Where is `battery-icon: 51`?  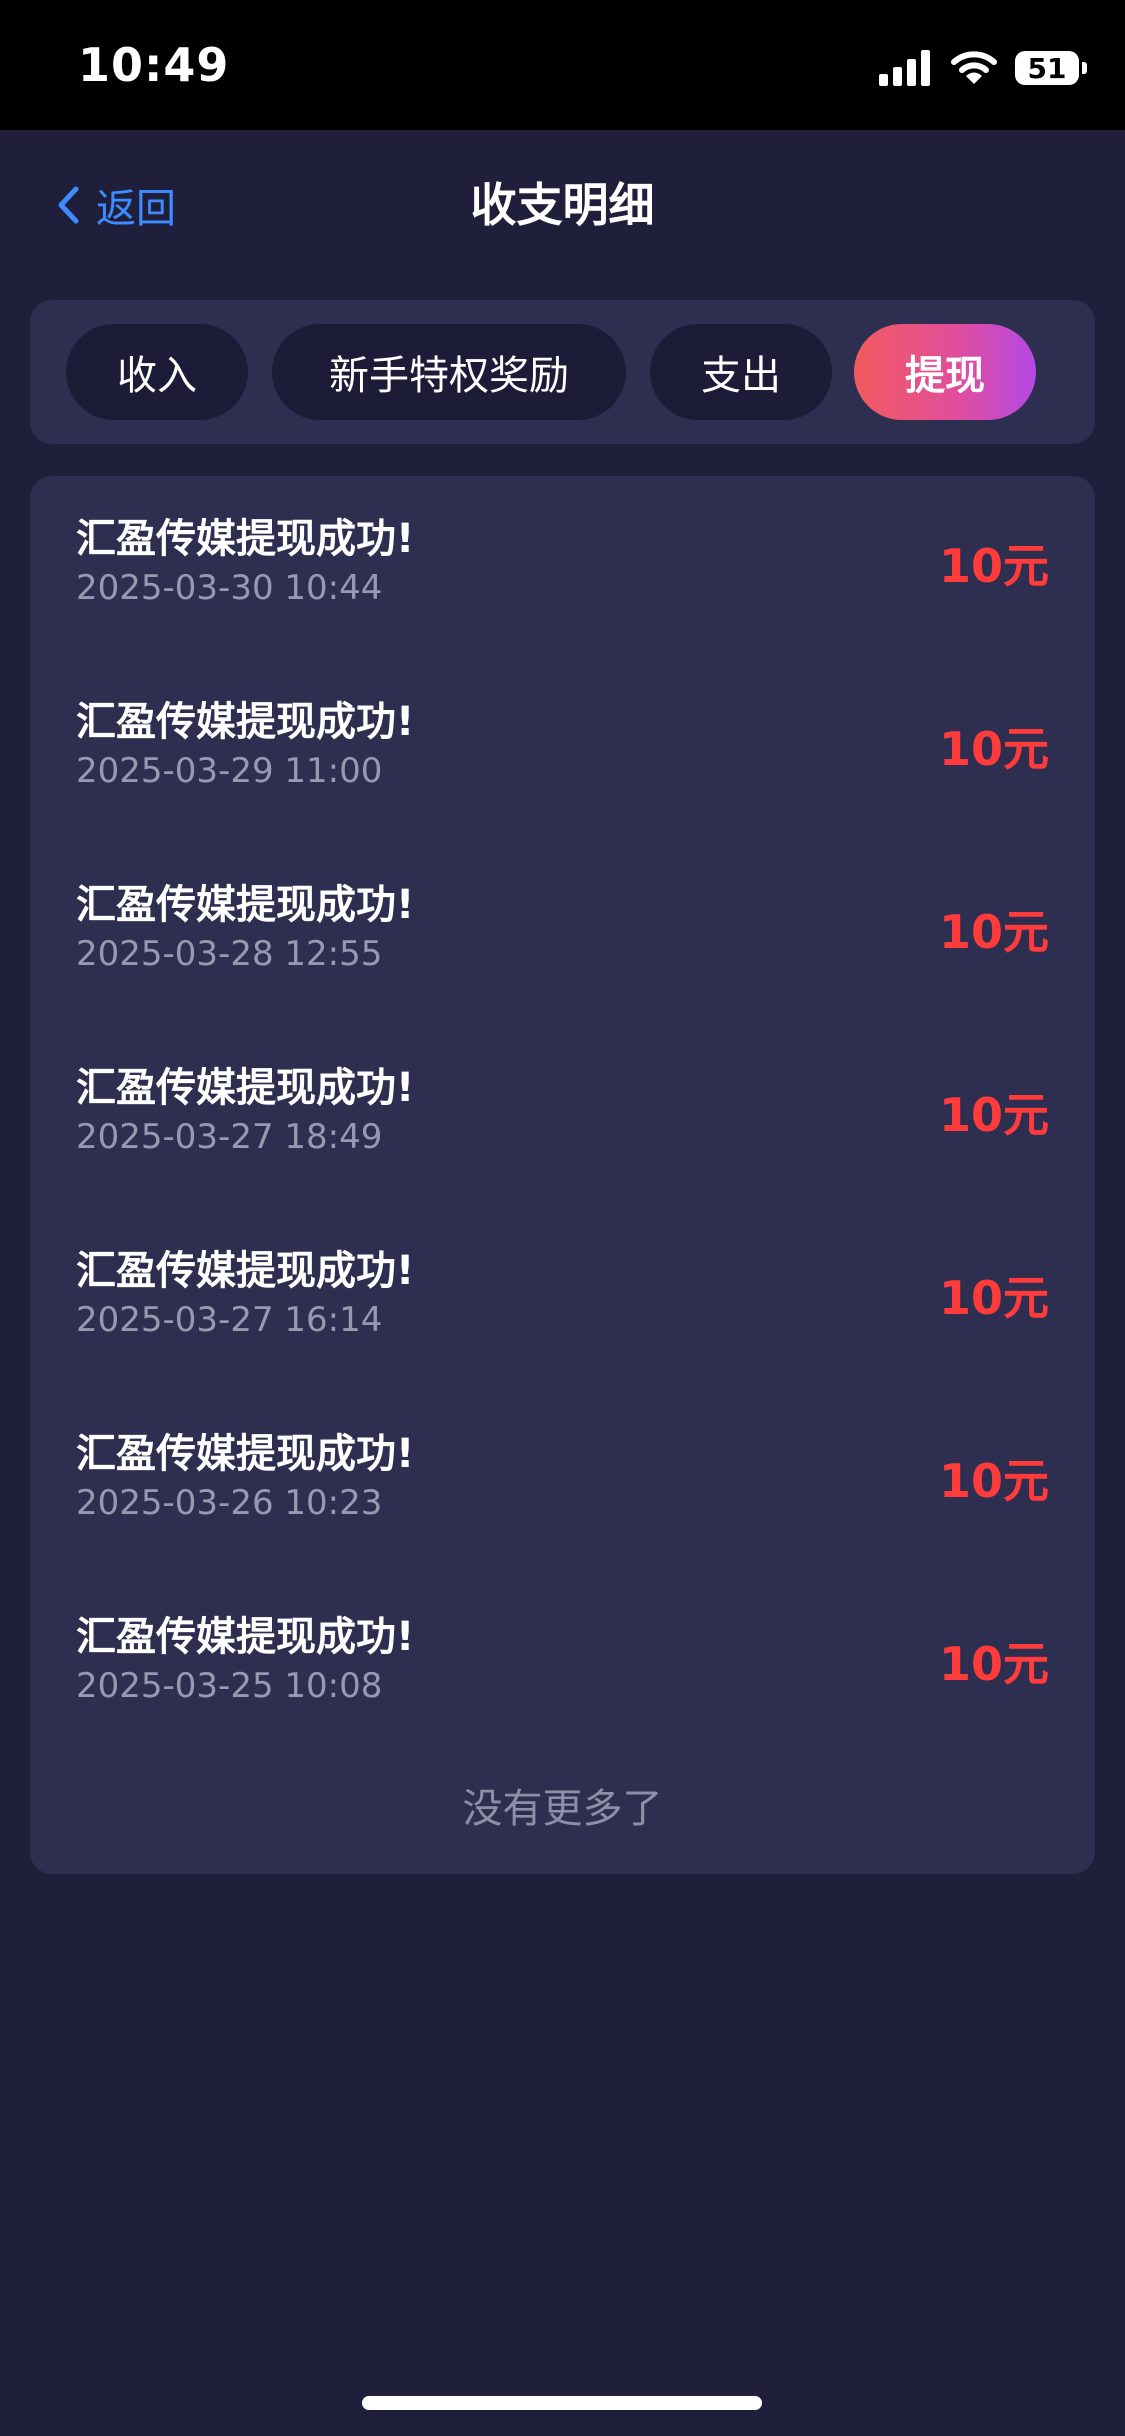 battery-icon: 51 is located at coordinates (1051, 68).